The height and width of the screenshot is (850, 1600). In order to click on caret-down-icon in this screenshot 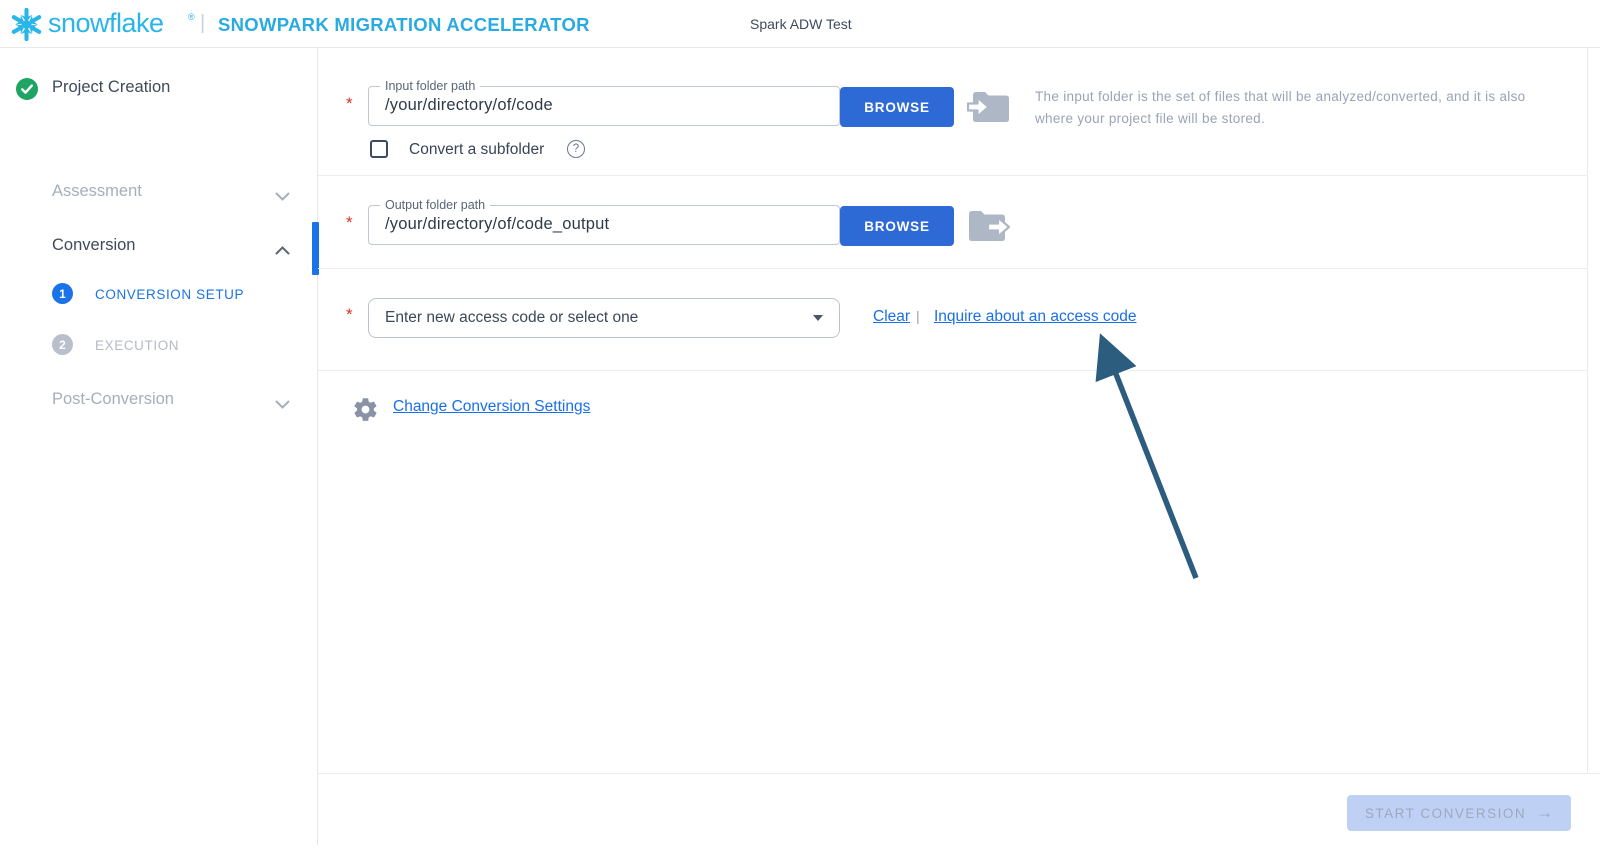, I will do `click(818, 318)`.